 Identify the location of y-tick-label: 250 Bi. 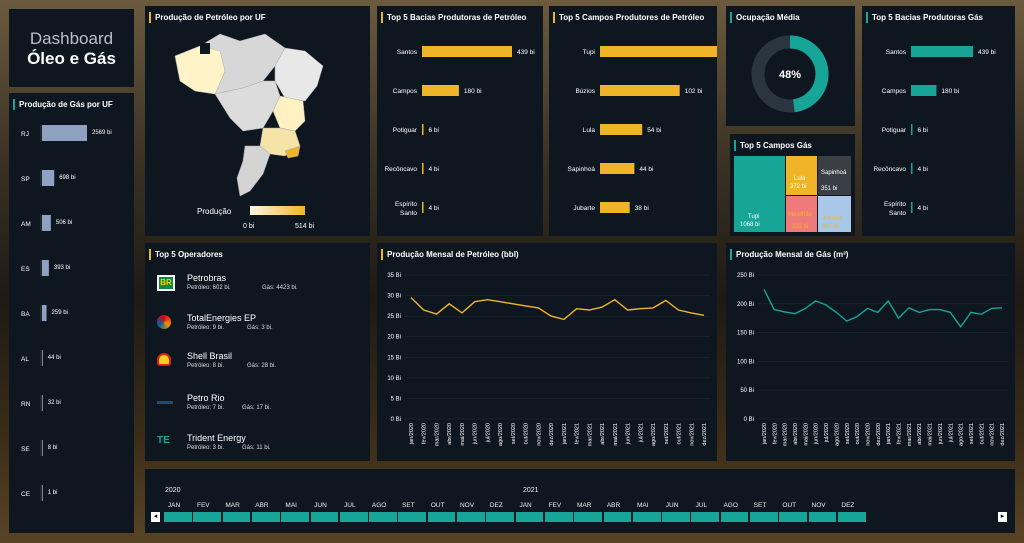
(745, 276).